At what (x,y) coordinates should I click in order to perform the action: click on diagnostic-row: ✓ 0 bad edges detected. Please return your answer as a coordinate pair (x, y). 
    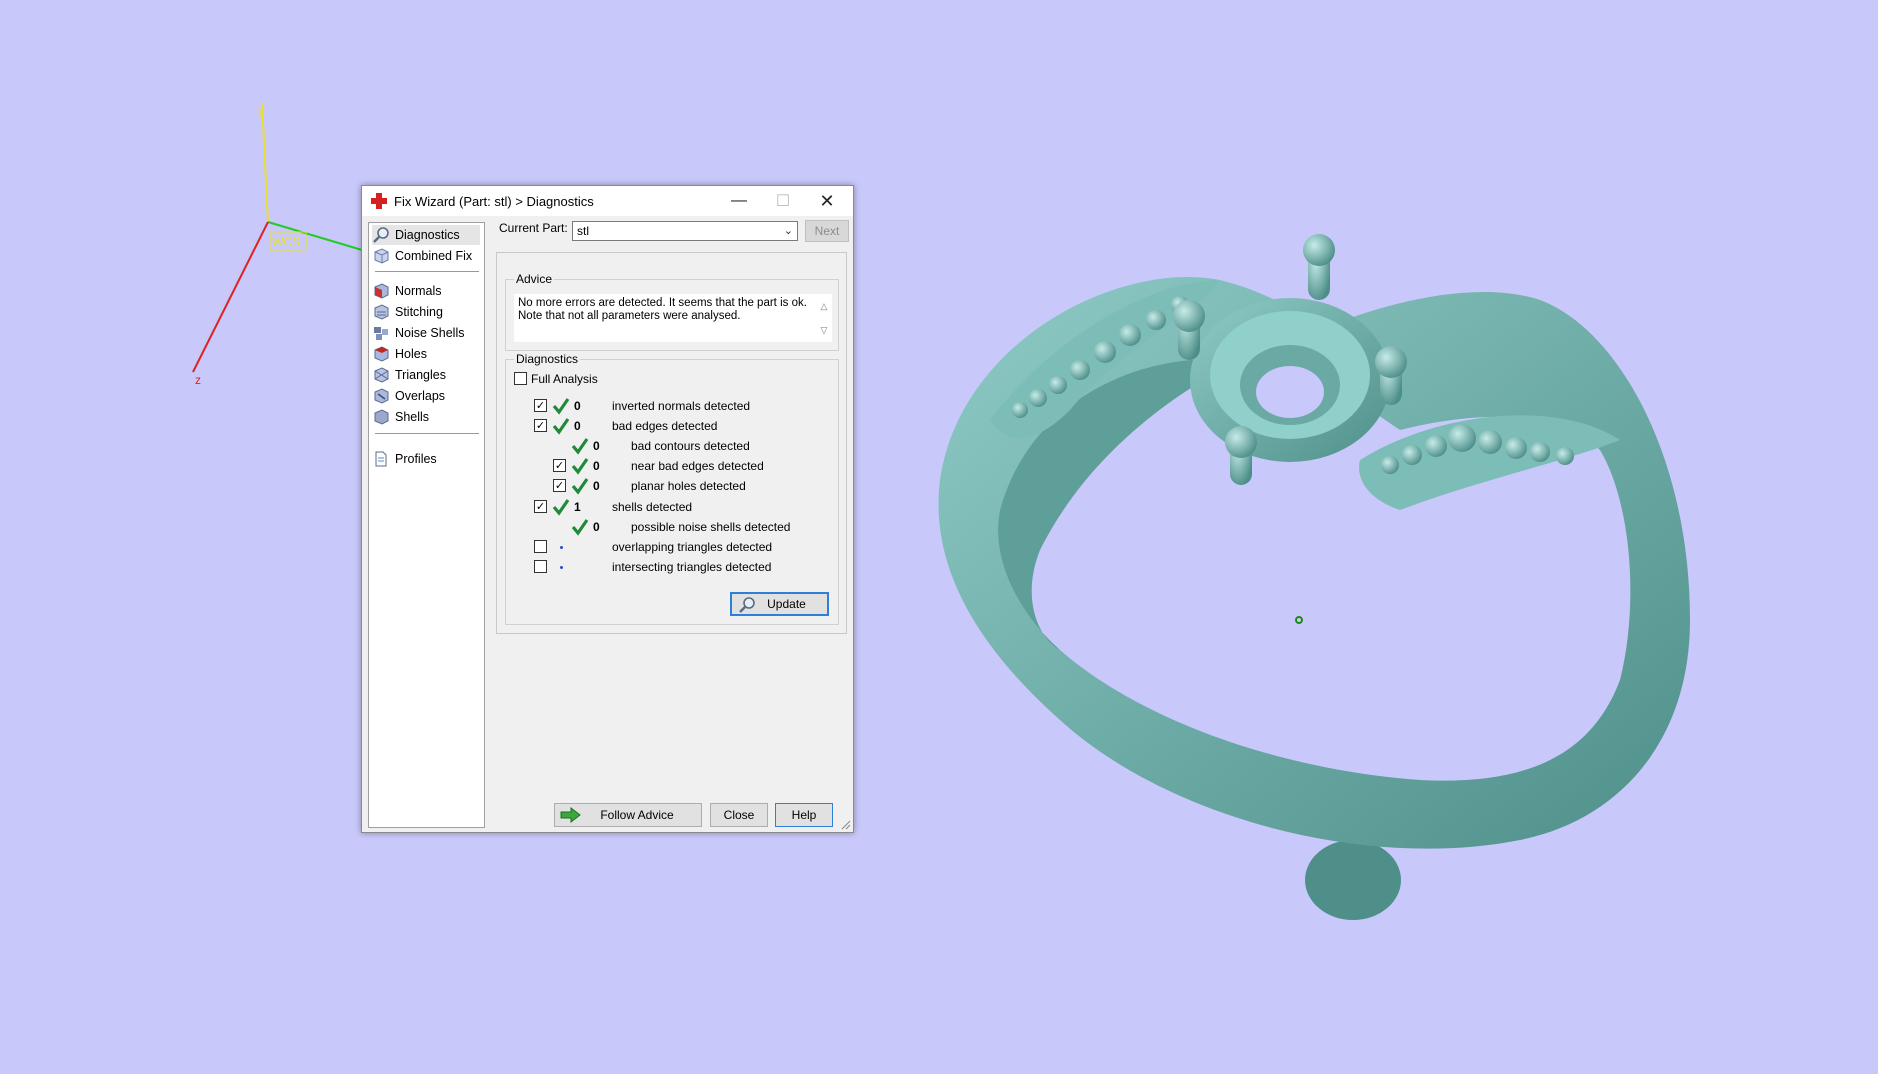
    Looking at the image, I should click on (671, 426).